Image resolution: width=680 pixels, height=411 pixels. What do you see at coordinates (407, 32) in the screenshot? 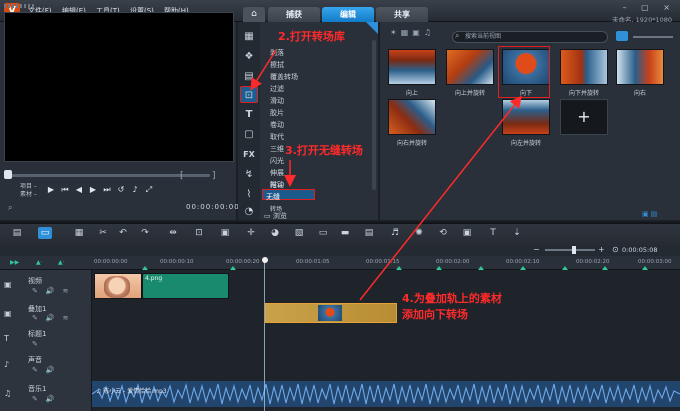
I see `apply-icon: ▦` at bounding box center [407, 32].